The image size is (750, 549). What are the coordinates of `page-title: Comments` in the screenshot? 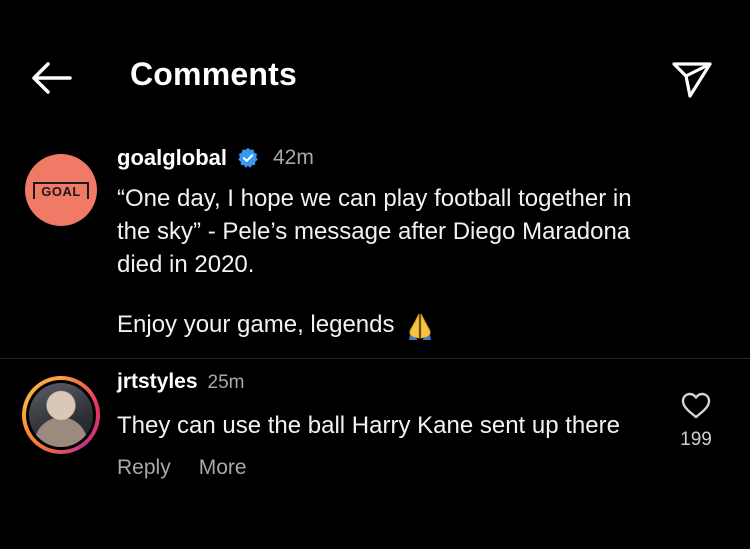 It's located at (213, 74).